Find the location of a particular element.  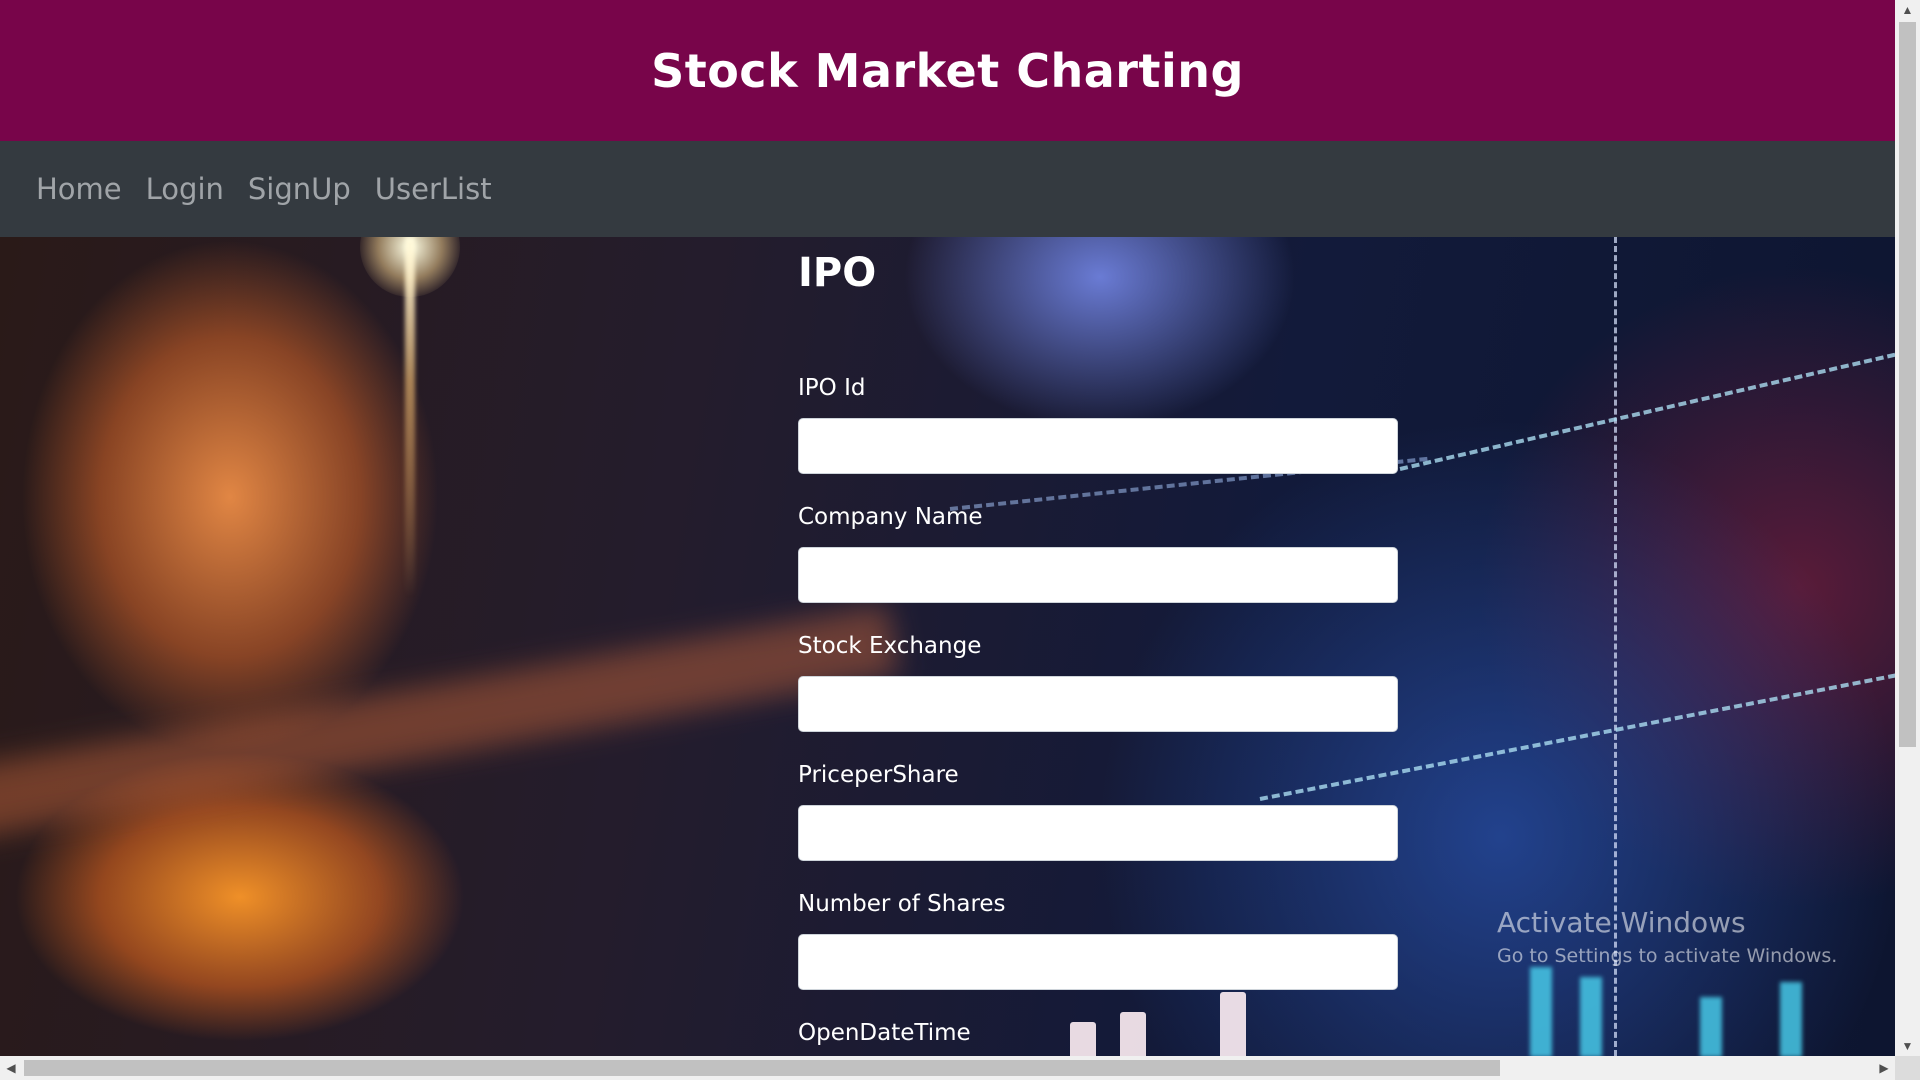

open-date-time-group: OpenDateTime is located at coordinates (1098, 1033).